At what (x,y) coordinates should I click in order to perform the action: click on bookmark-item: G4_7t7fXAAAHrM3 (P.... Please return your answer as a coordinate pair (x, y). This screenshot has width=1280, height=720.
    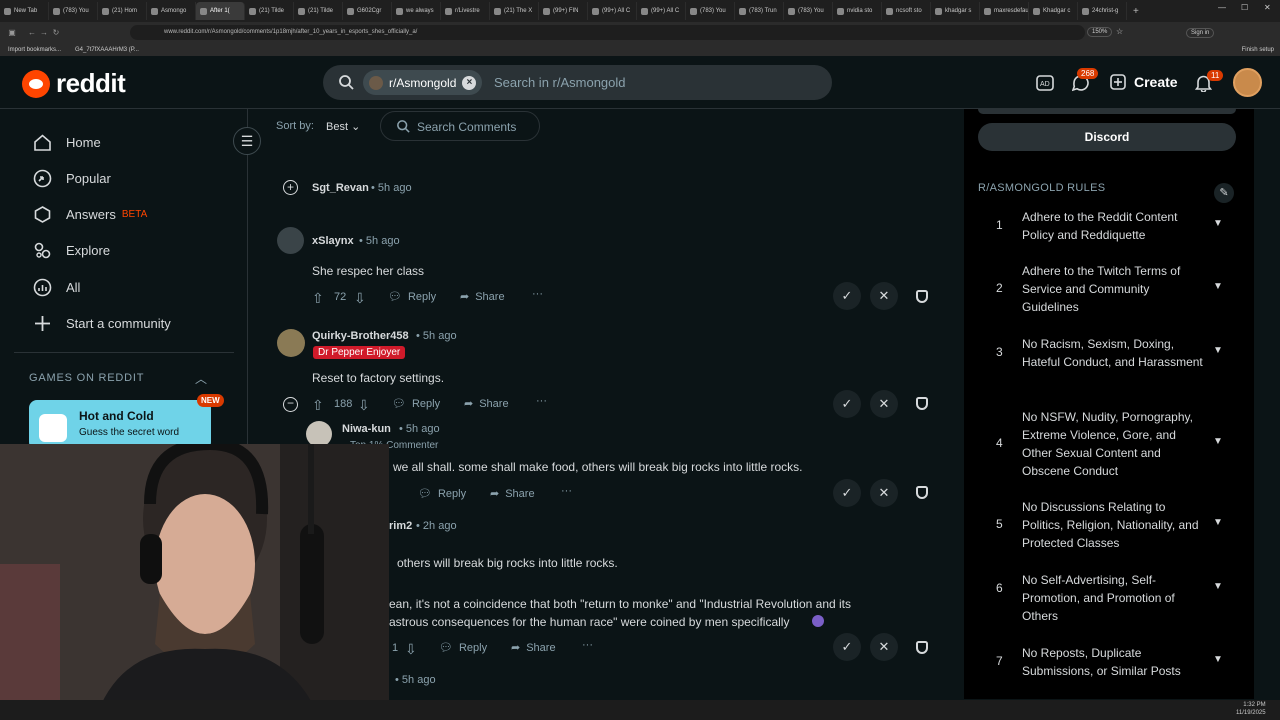
    Looking at the image, I should click on (107, 50).